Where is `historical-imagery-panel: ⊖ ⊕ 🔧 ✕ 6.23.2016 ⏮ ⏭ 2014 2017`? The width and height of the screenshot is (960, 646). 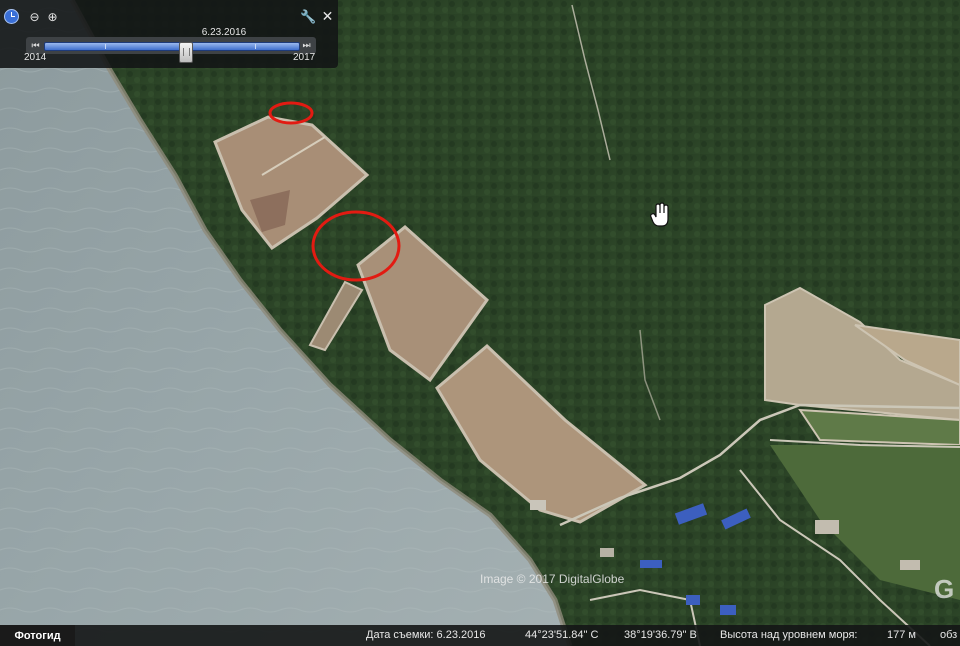 historical-imagery-panel: ⊖ ⊕ 🔧 ✕ 6.23.2016 ⏮ ⏭ 2014 2017 is located at coordinates (169, 34).